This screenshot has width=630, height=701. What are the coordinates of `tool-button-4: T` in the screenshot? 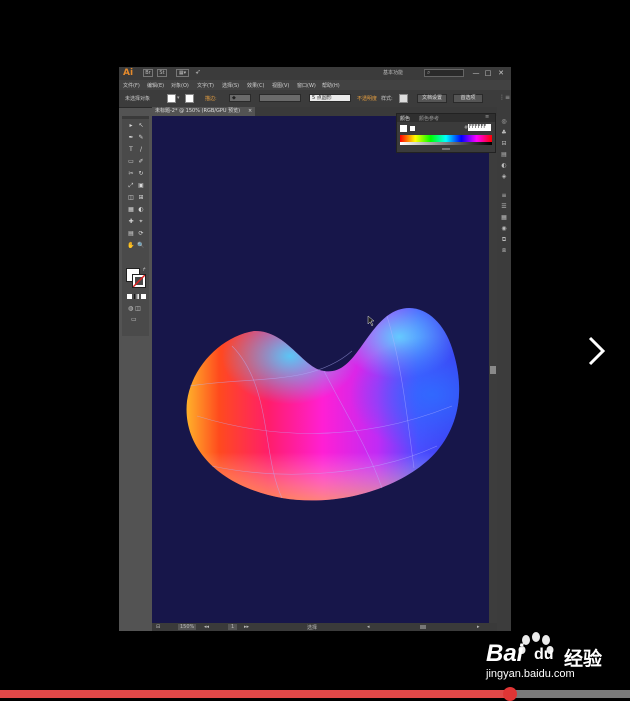 It's located at (131, 149).